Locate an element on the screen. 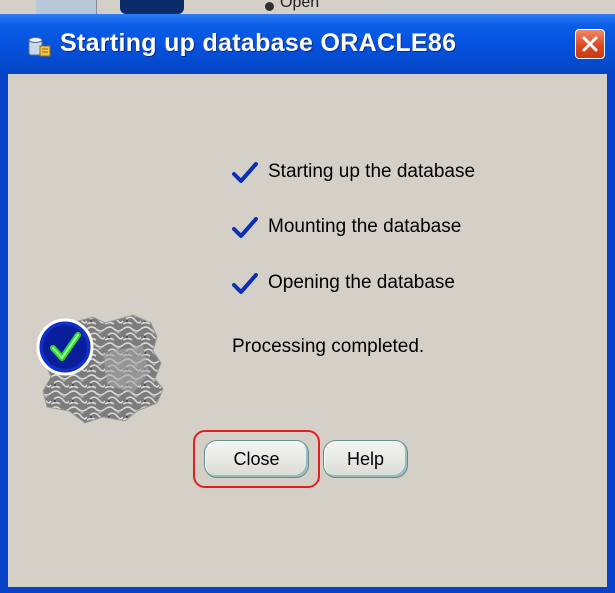 The width and height of the screenshot is (615, 593). title-bar: Starting up database ORACLE86 is located at coordinates (307, 44).